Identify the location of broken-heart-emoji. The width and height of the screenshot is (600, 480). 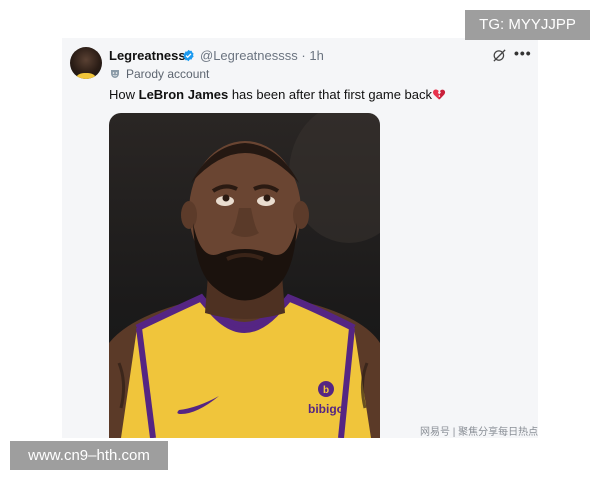
(439, 94).